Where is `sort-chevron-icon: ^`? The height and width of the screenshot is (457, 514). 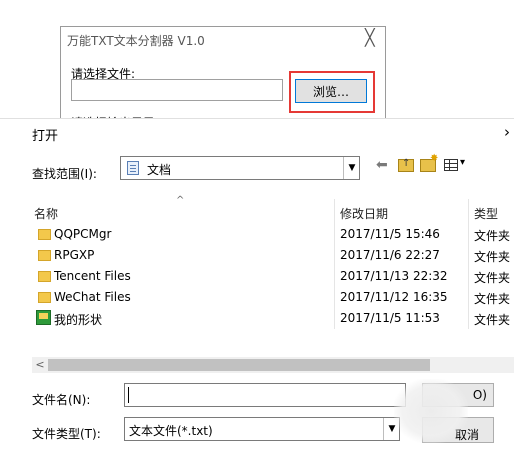
sort-chevron-icon: ^ is located at coordinates (180, 200).